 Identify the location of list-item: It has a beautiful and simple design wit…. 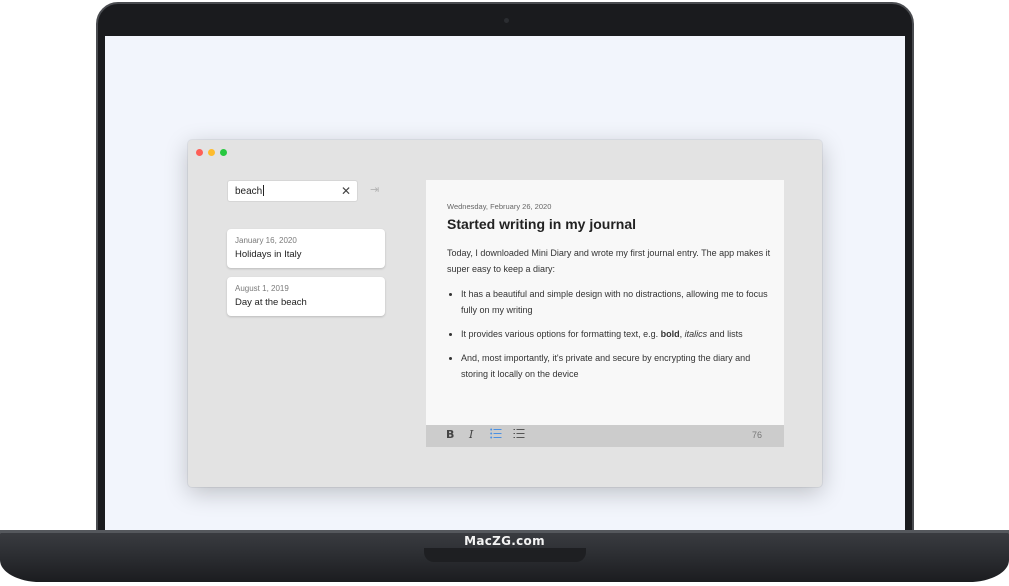
(616, 302).